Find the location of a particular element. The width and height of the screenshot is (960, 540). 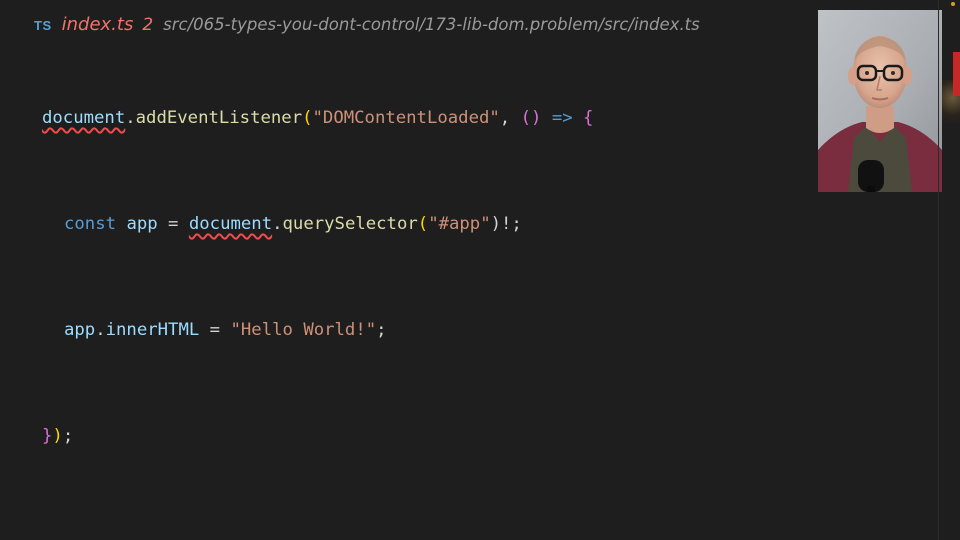

close-brace: } is located at coordinates (47, 436).